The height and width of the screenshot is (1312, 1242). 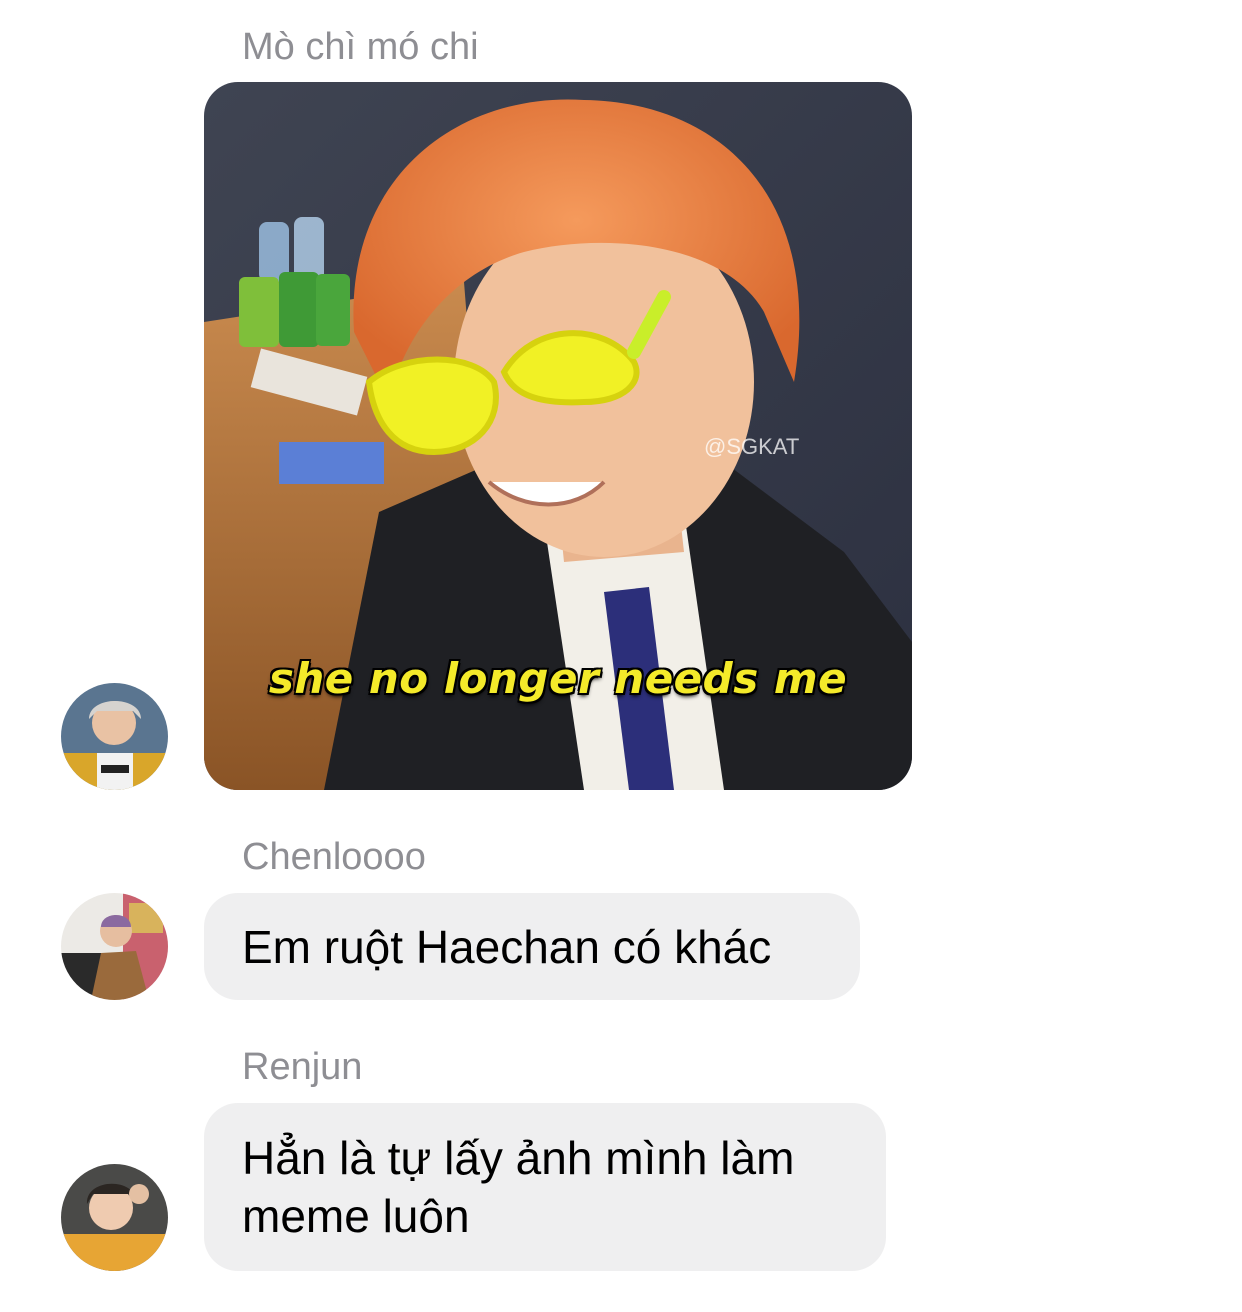 I want to click on sender-name: Mò chì mó chi, so click(x=360, y=47).